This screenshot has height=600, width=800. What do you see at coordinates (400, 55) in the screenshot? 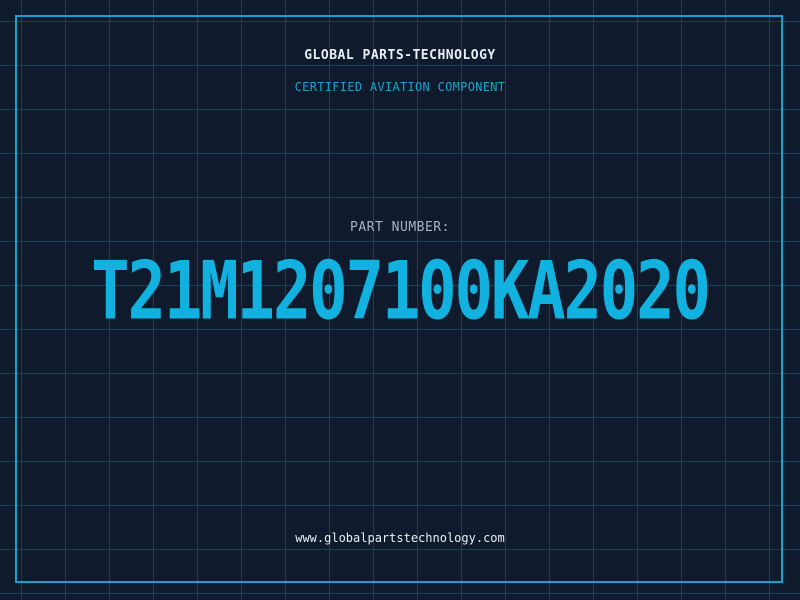
I see `company-name: GLOBAL PARTS-TECHNOLOGY` at bounding box center [400, 55].